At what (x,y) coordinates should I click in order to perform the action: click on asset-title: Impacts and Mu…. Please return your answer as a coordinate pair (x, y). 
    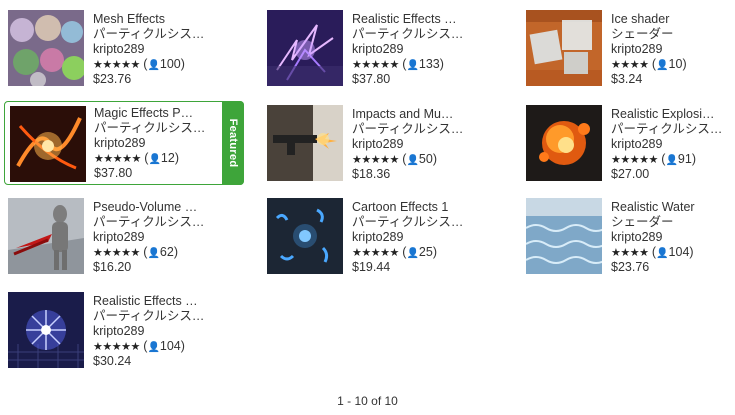
    Looking at the image, I should click on (408, 114).